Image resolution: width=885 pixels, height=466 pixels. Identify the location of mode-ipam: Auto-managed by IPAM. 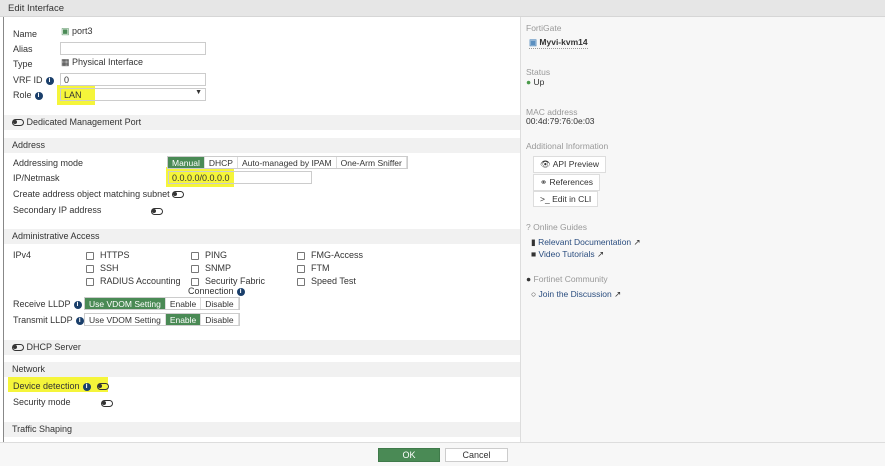
(287, 162).